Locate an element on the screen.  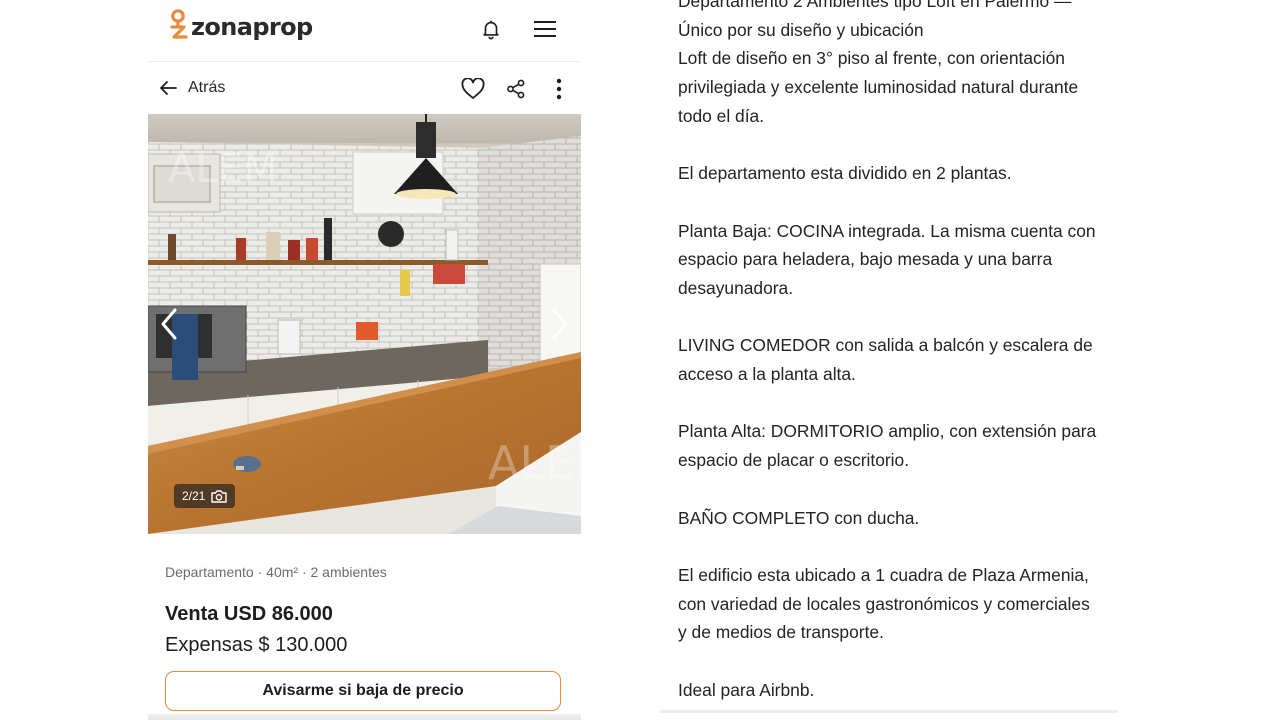
back-button: Atrás is located at coordinates (191, 88).